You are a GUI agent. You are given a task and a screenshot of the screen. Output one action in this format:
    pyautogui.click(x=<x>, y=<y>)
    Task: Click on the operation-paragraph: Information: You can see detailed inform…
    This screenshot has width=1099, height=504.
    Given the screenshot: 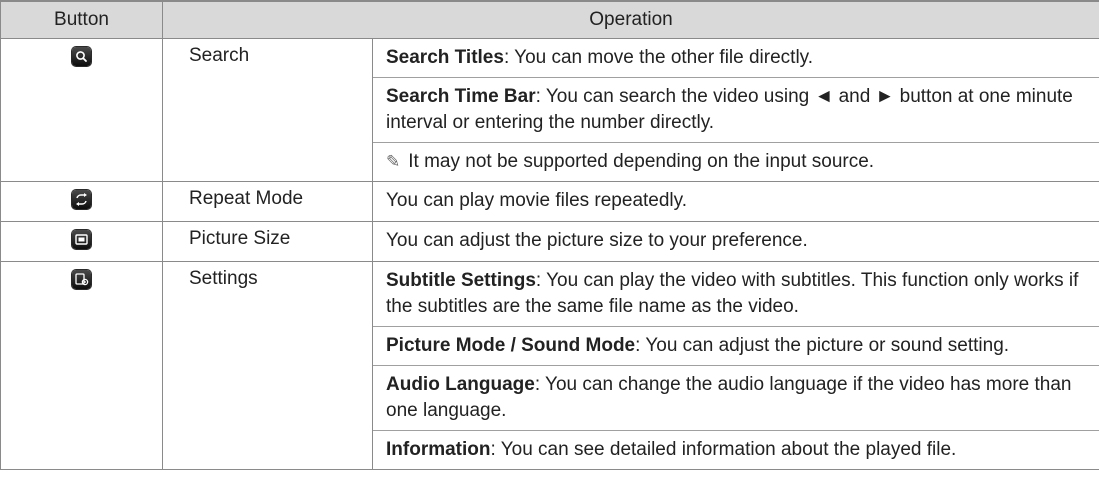 What is the action you would take?
    pyautogui.click(x=736, y=450)
    